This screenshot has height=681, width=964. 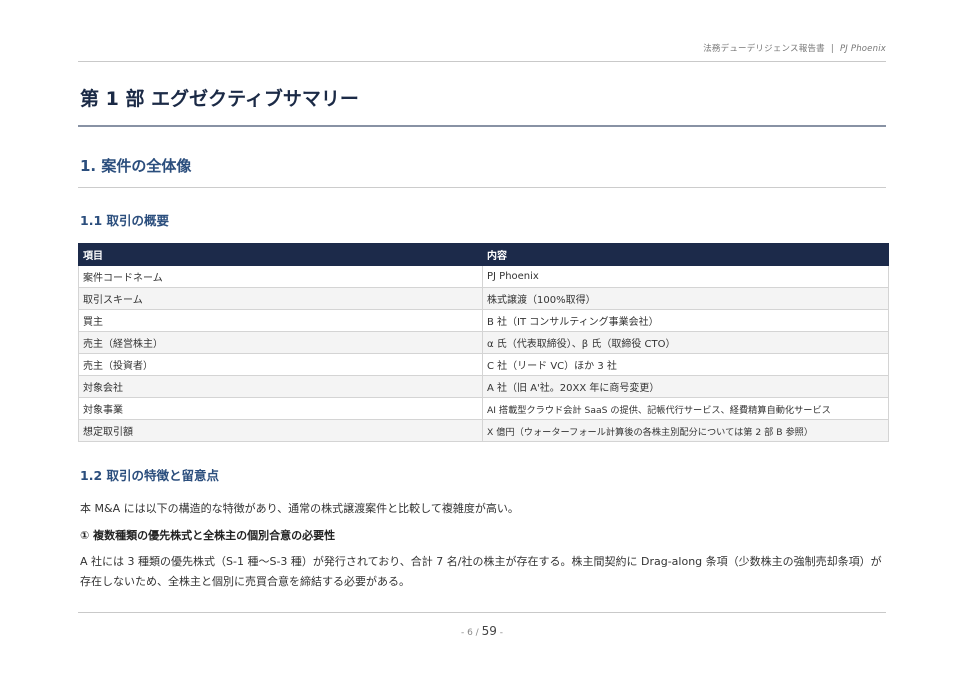 I want to click on part-divider, so click(x=482, y=126).